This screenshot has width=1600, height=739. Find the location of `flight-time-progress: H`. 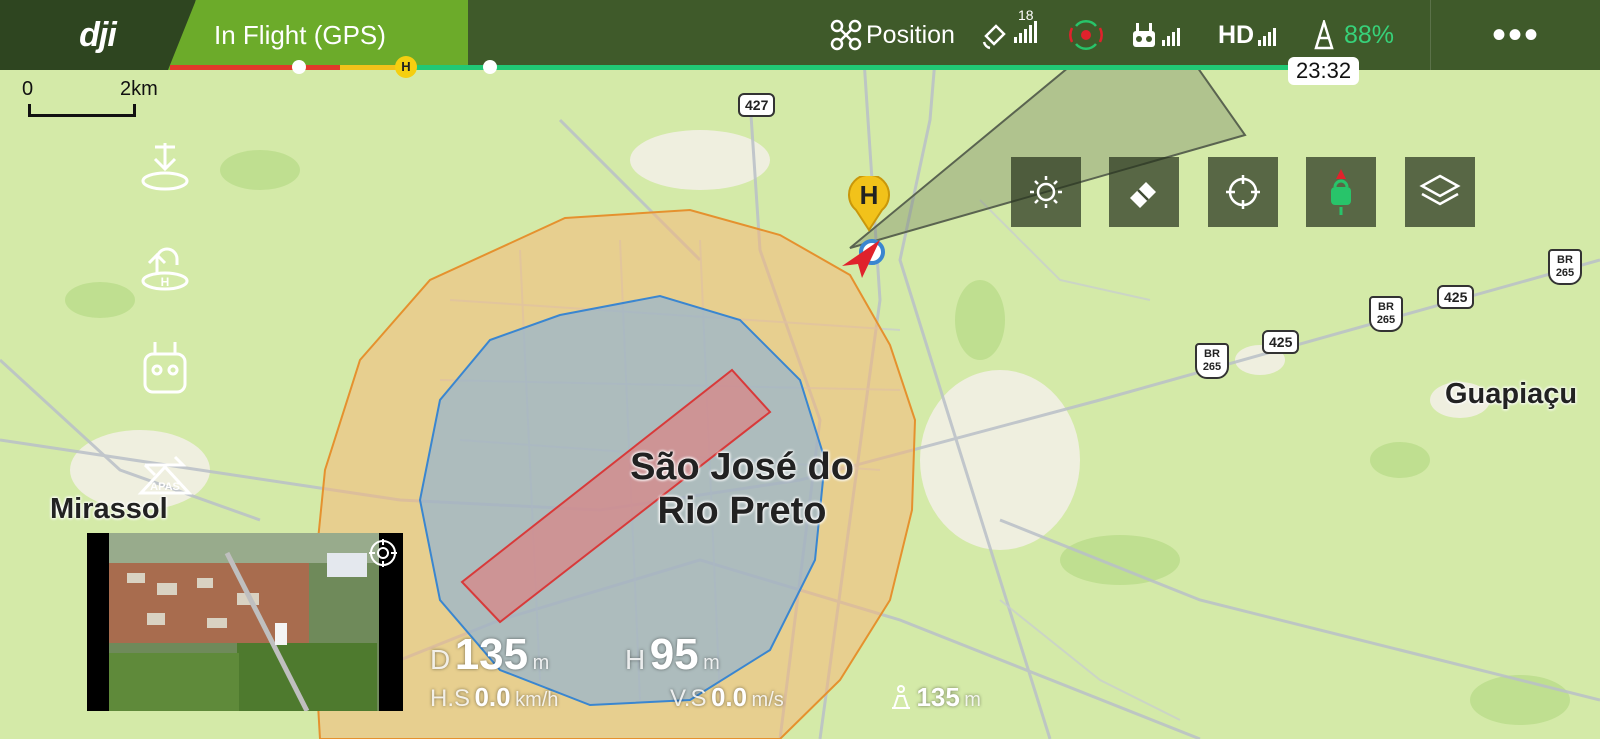

flight-time-progress: H is located at coordinates (730, 67).